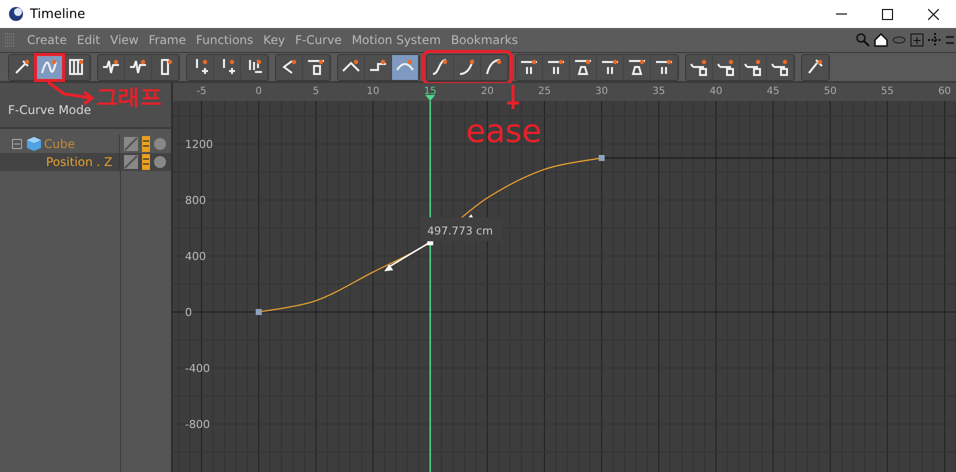 The width and height of the screenshot is (956, 472). I want to click on value-label: -800, so click(197, 424).